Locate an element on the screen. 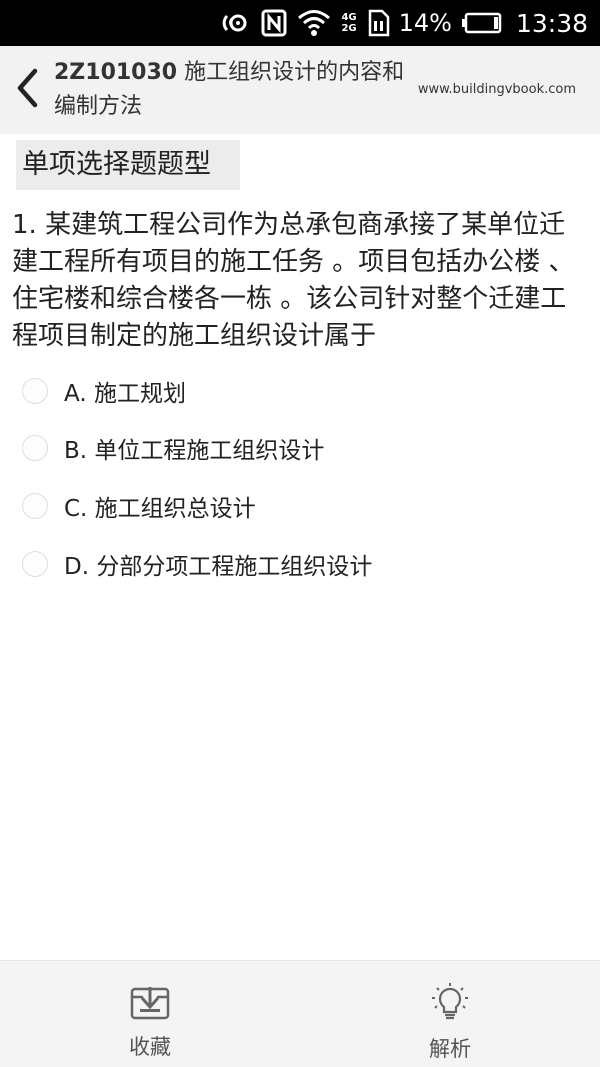 The image size is (600, 1067). cellular-signal-icon: 4G 2G is located at coordinates (348, 23).